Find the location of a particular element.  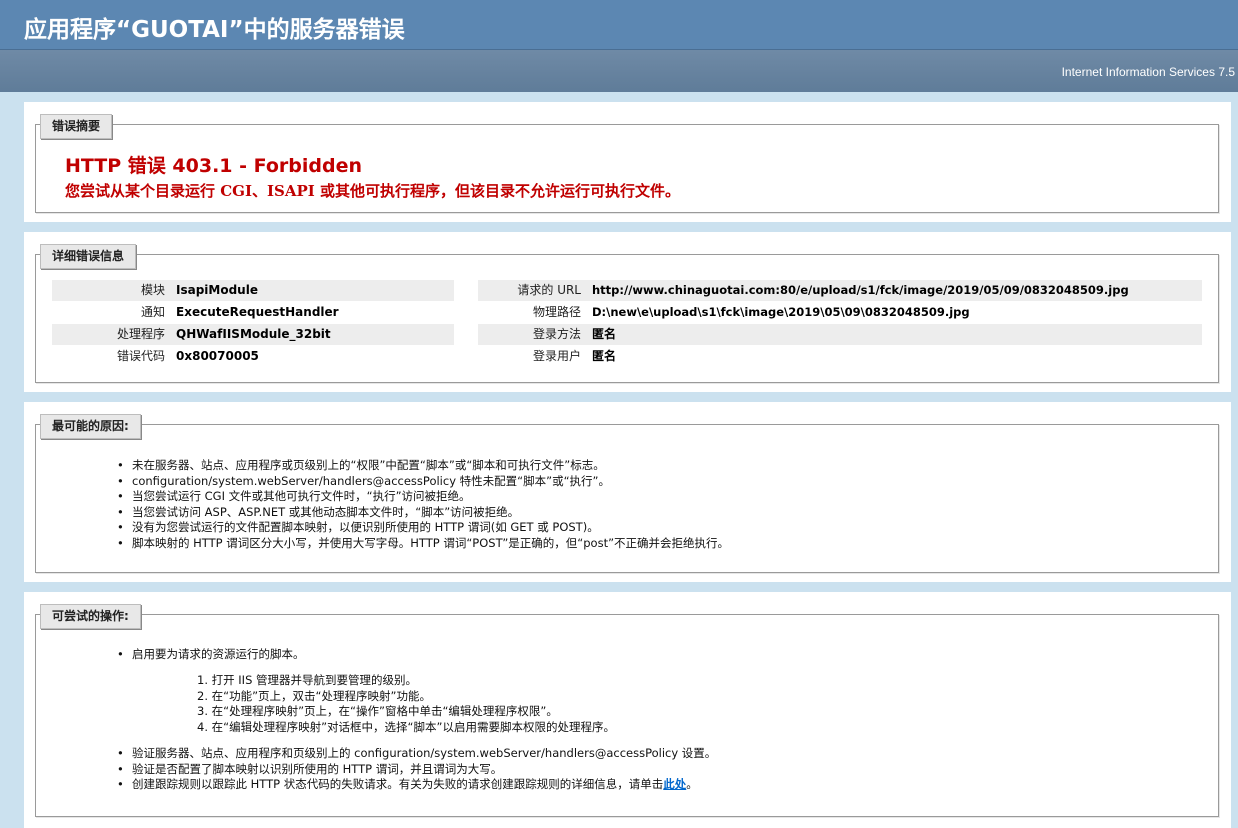

detail-row-logon-user: 登录用户 匿名 is located at coordinates (840, 356).